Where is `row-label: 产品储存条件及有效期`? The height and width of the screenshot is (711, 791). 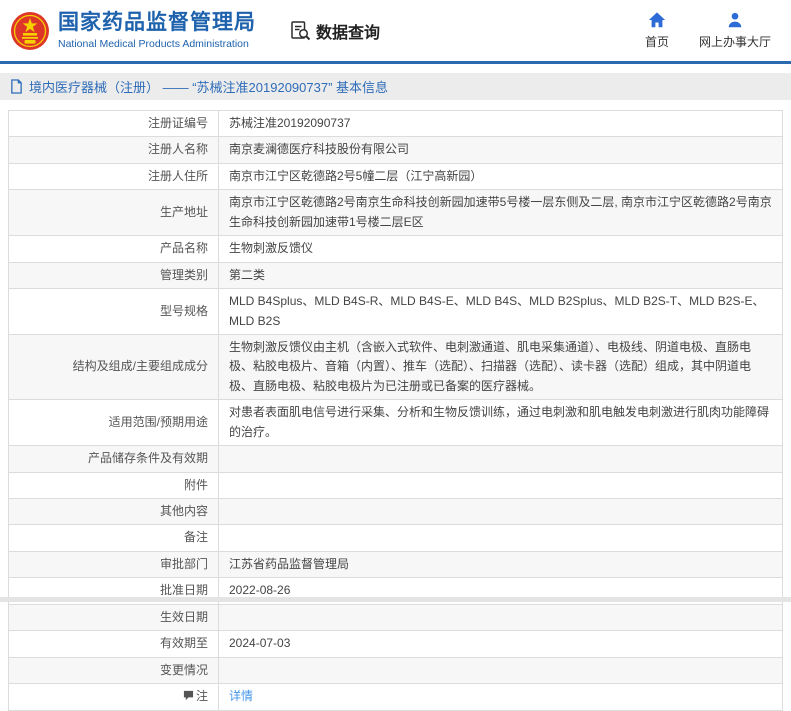 row-label: 产品储存条件及有效期 is located at coordinates (113, 459).